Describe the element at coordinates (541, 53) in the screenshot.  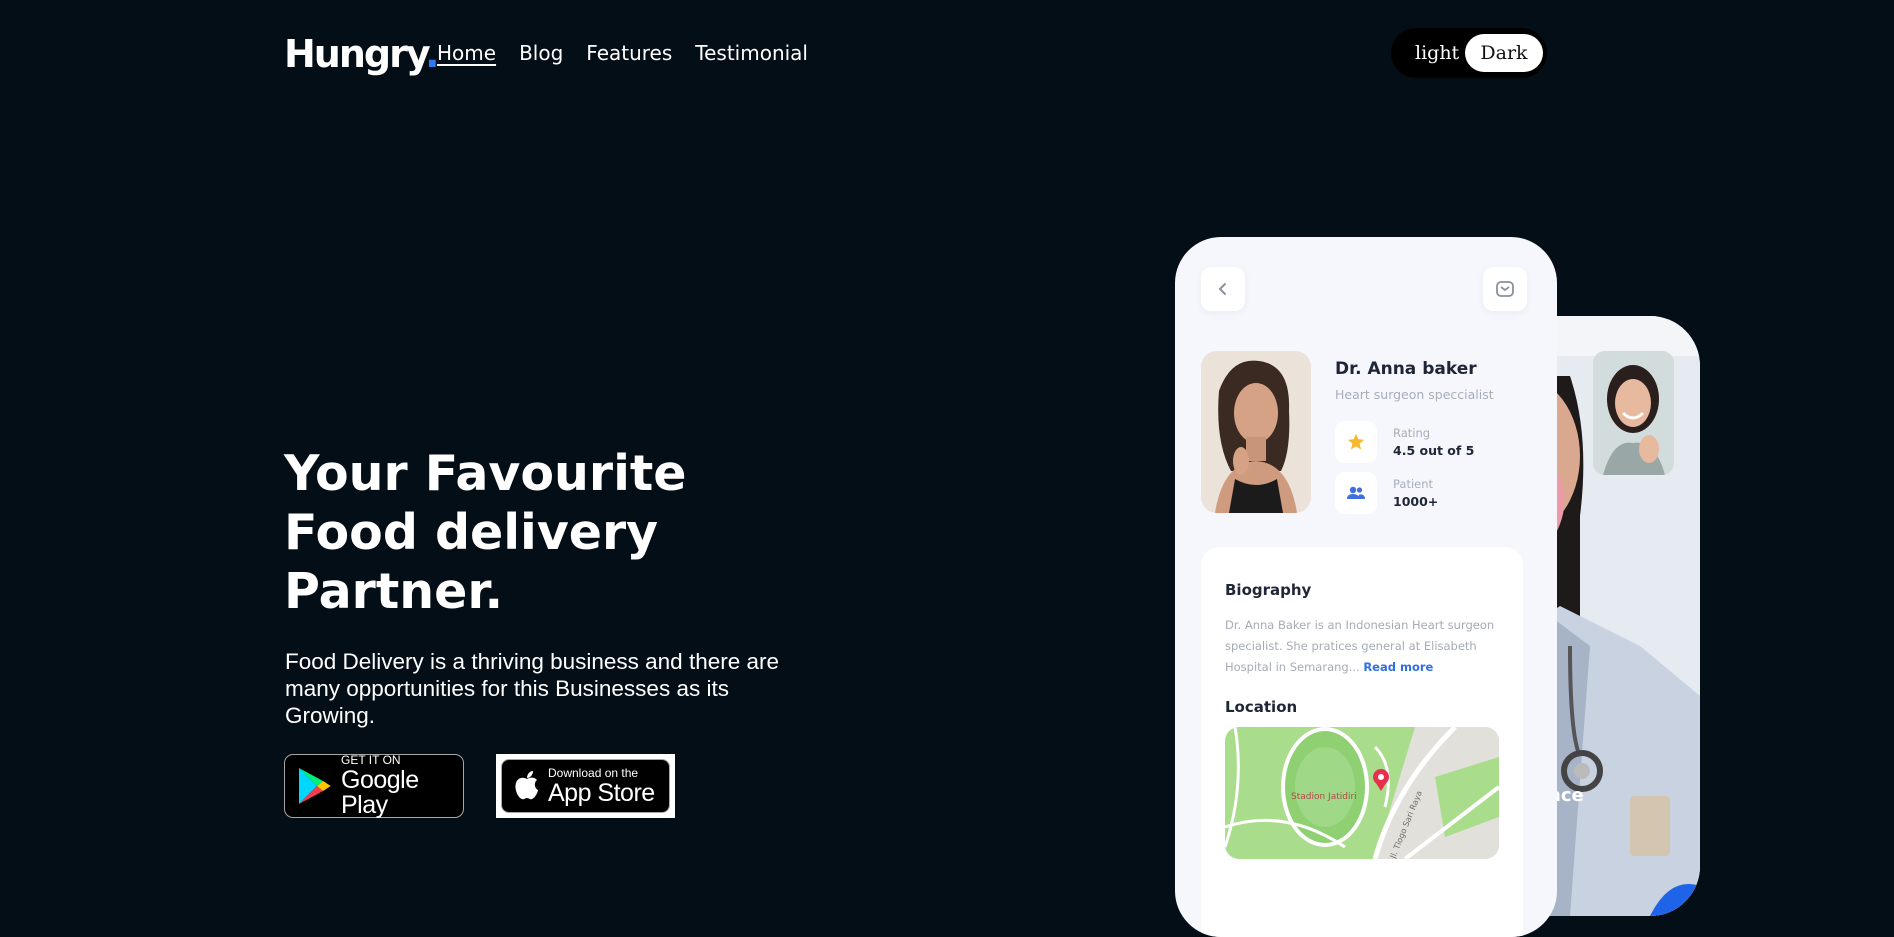
I see `nav-blog: Blog` at that location.